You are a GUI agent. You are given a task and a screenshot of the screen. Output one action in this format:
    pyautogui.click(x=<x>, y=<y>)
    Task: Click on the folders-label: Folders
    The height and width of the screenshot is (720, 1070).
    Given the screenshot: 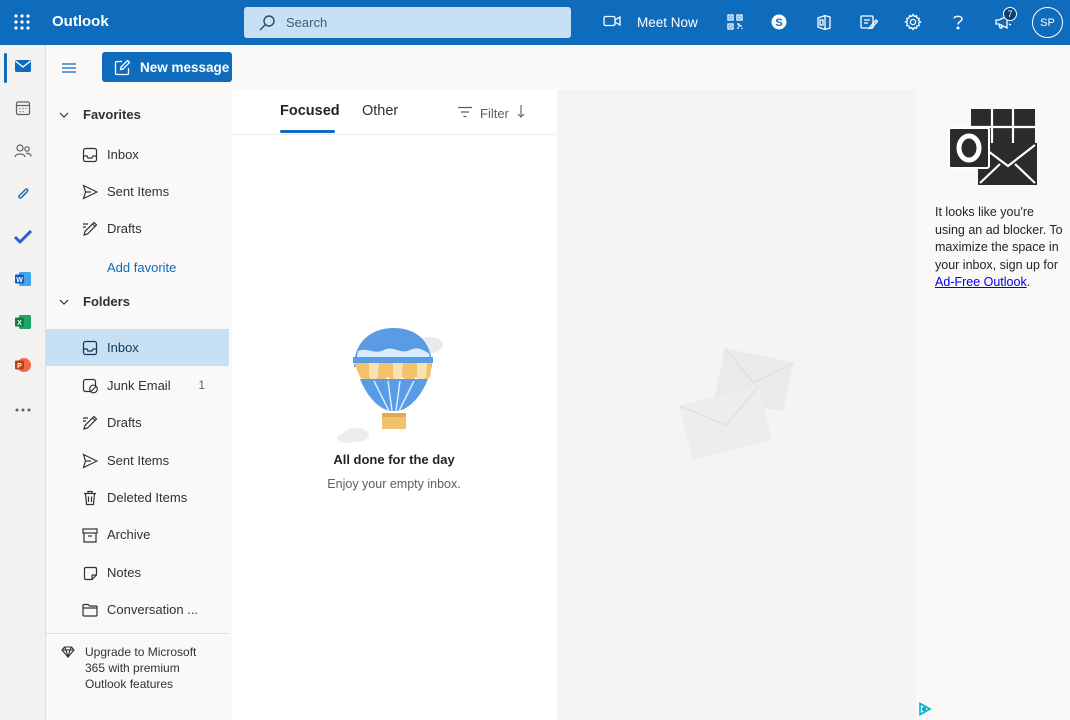 What is the action you would take?
    pyautogui.click(x=106, y=301)
    